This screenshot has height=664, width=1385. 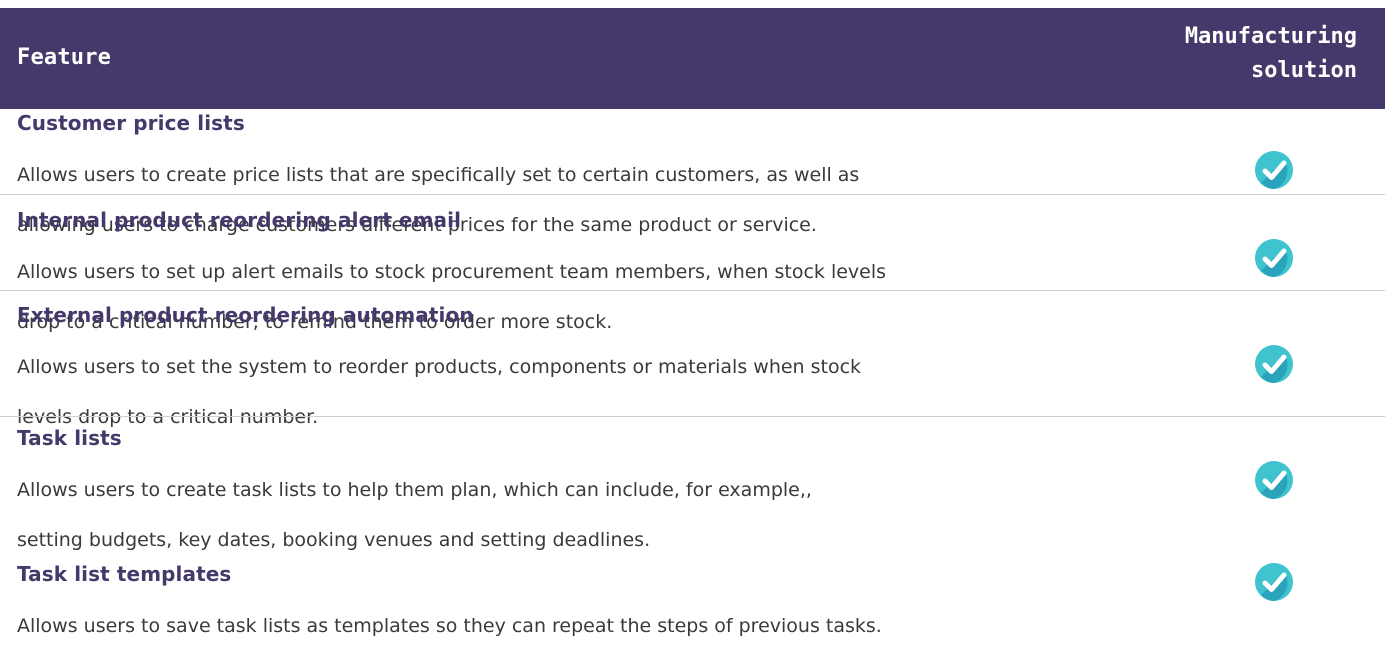 What do you see at coordinates (1227, 54) in the screenshot?
I see `solution-column-header: Manufacturing solution` at bounding box center [1227, 54].